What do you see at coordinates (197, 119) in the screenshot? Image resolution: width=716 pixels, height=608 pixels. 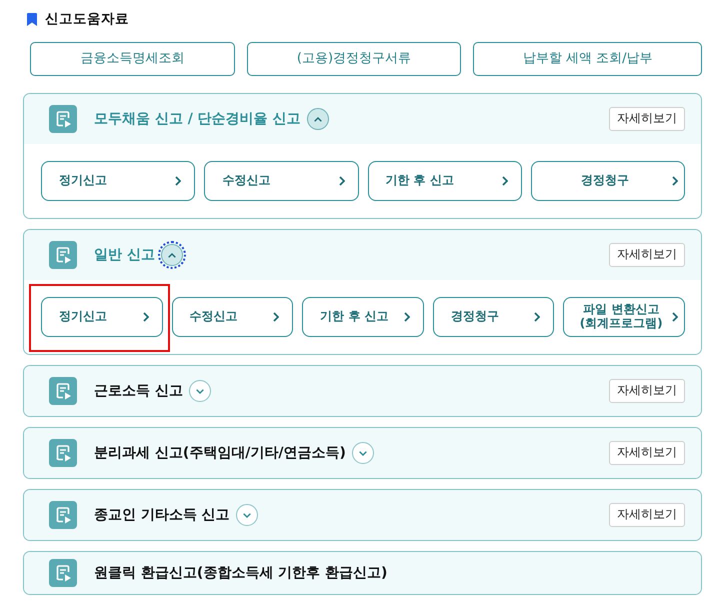 I see `panel-title: 모두채움 신고 / 단순경비율 신고` at bounding box center [197, 119].